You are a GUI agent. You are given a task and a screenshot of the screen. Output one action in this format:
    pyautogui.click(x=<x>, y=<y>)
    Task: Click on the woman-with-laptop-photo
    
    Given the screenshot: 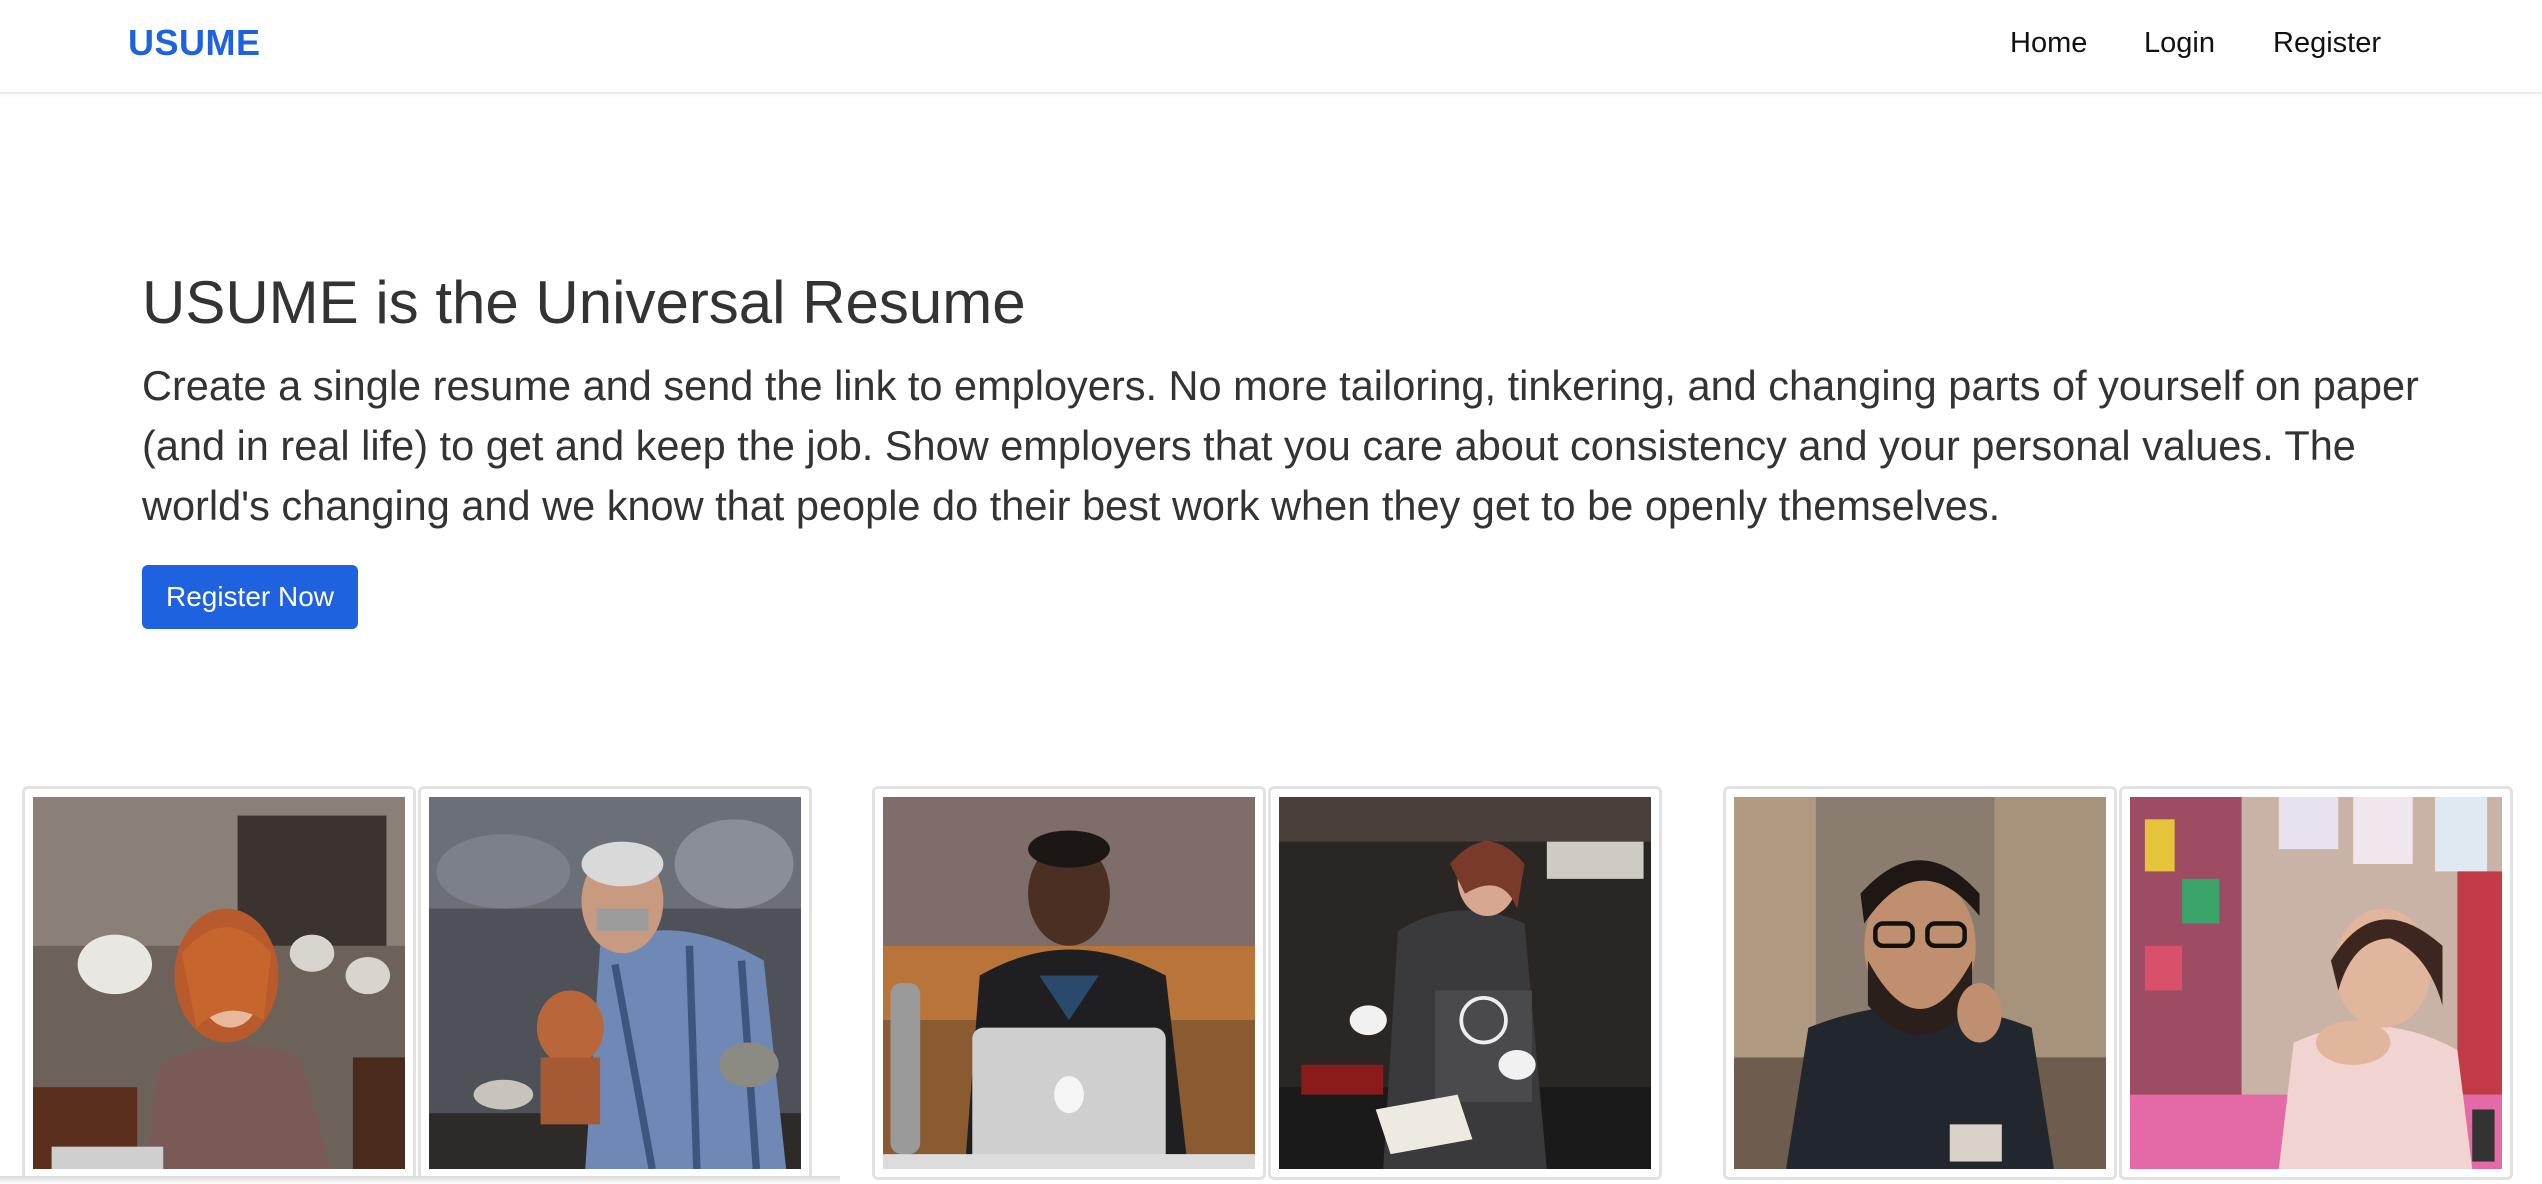 What is the action you would take?
    pyautogui.click(x=219, y=983)
    